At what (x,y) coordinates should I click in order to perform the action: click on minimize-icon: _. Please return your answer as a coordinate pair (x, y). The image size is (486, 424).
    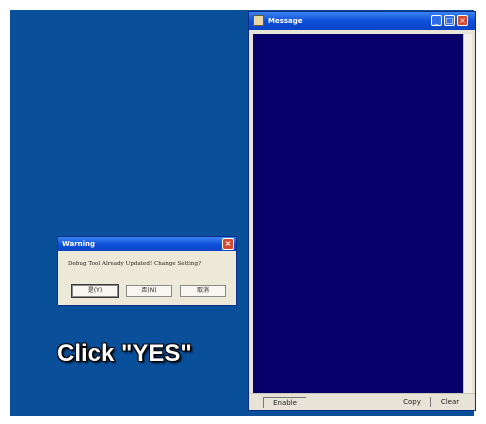
    Looking at the image, I should click on (436, 20).